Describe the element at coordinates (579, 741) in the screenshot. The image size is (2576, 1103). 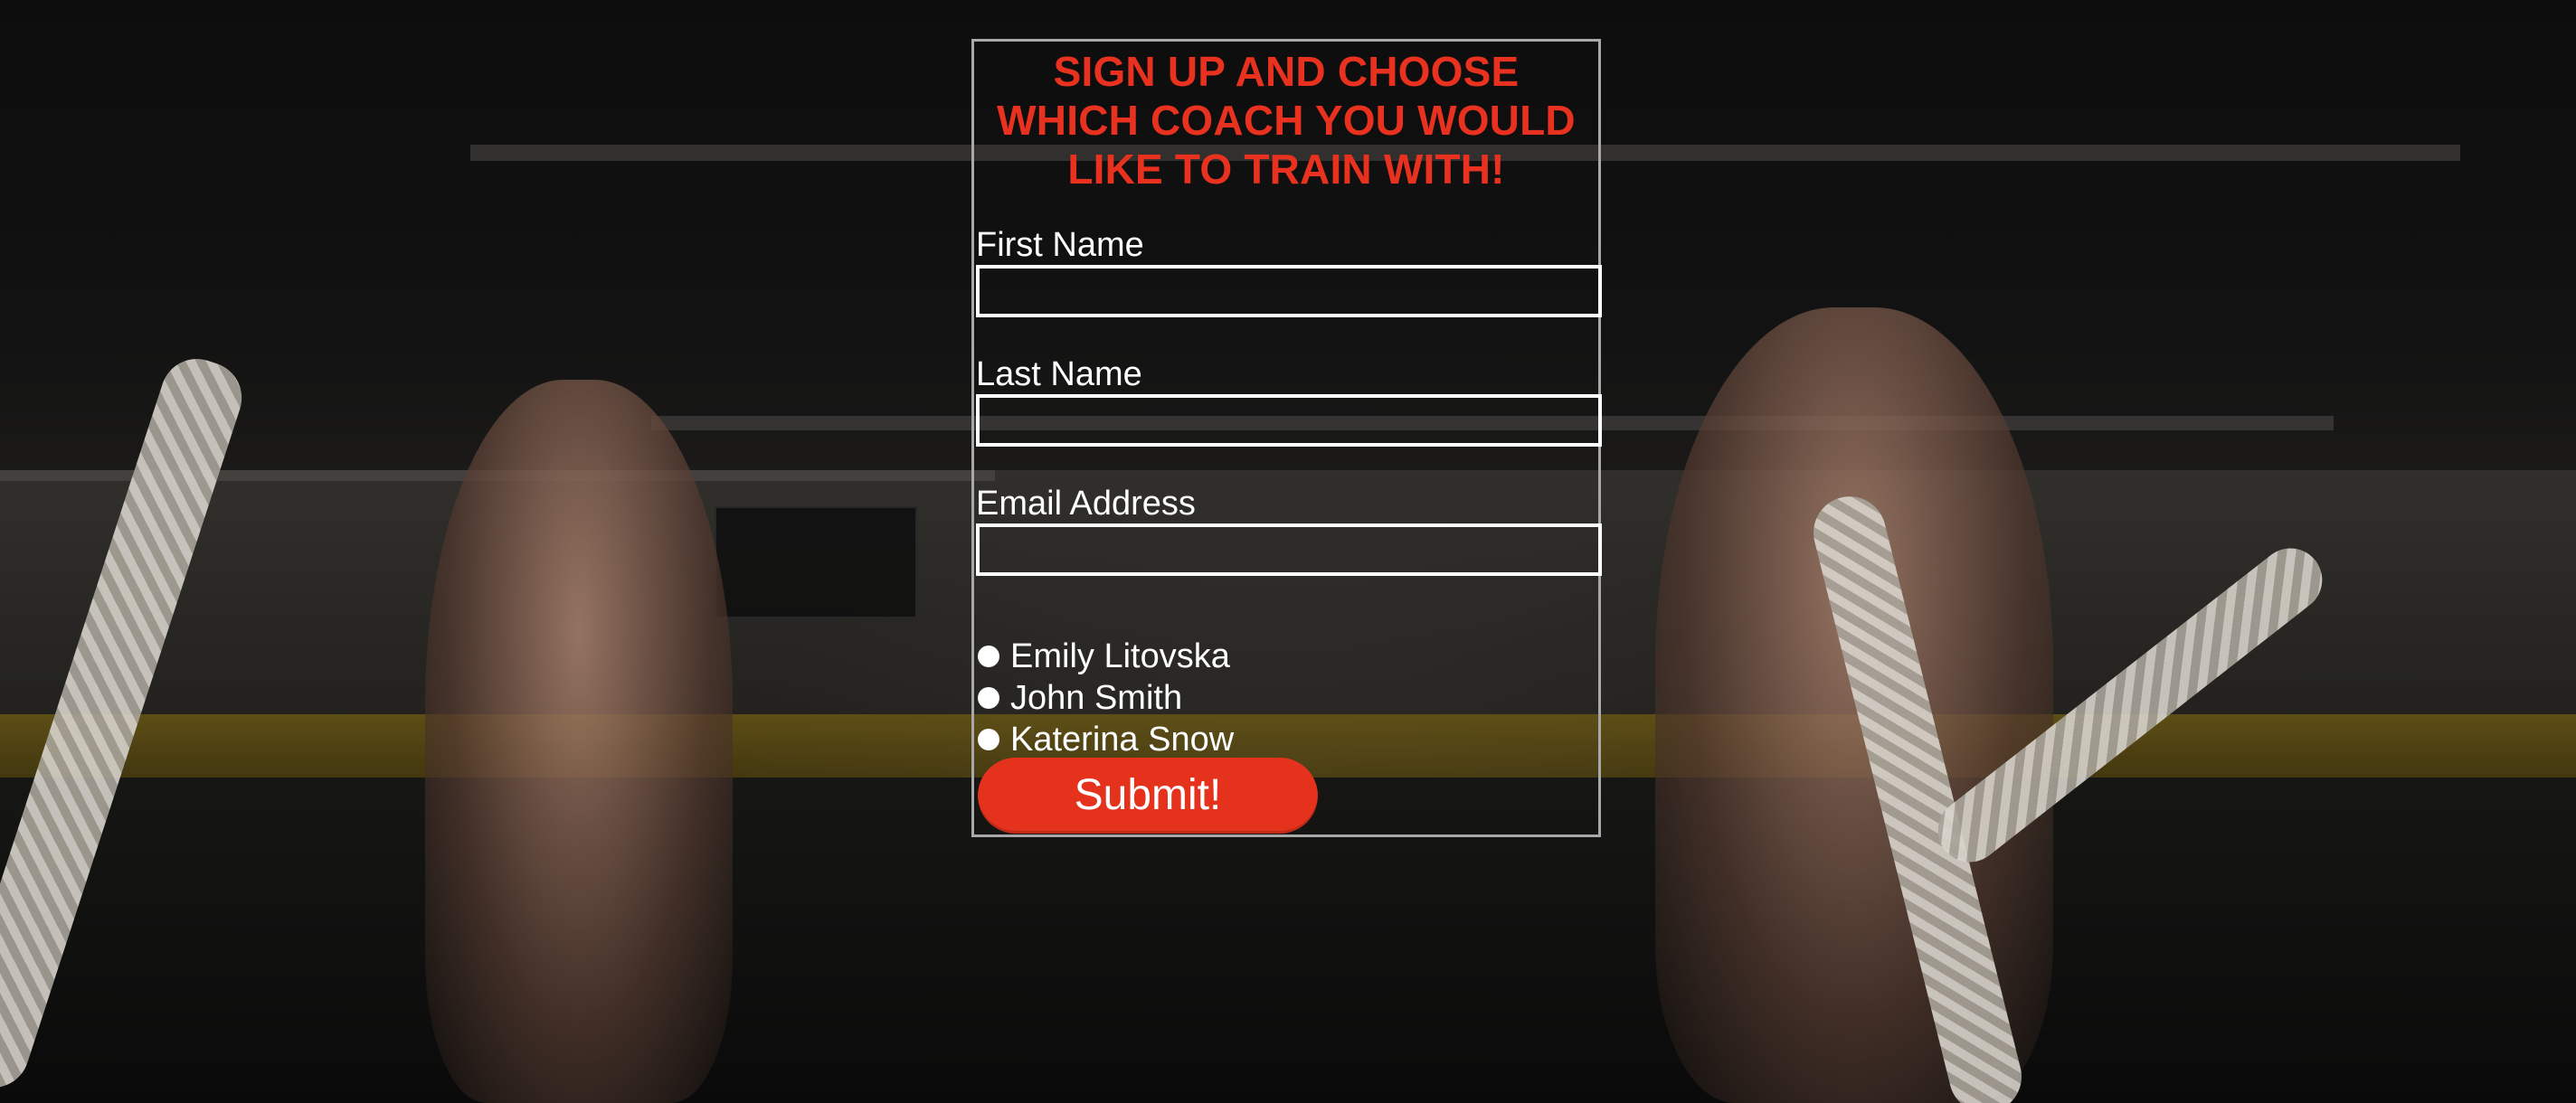
I see `athlete-left` at that location.